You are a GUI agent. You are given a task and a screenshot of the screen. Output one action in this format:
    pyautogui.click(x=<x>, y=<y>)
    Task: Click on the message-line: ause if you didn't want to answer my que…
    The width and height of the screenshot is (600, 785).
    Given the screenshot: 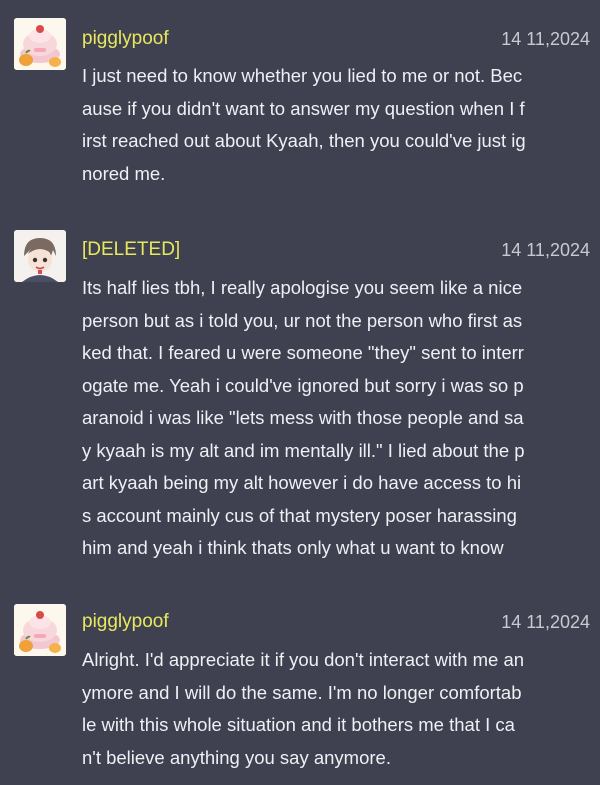 What is the action you would take?
    pyautogui.click(x=303, y=108)
    